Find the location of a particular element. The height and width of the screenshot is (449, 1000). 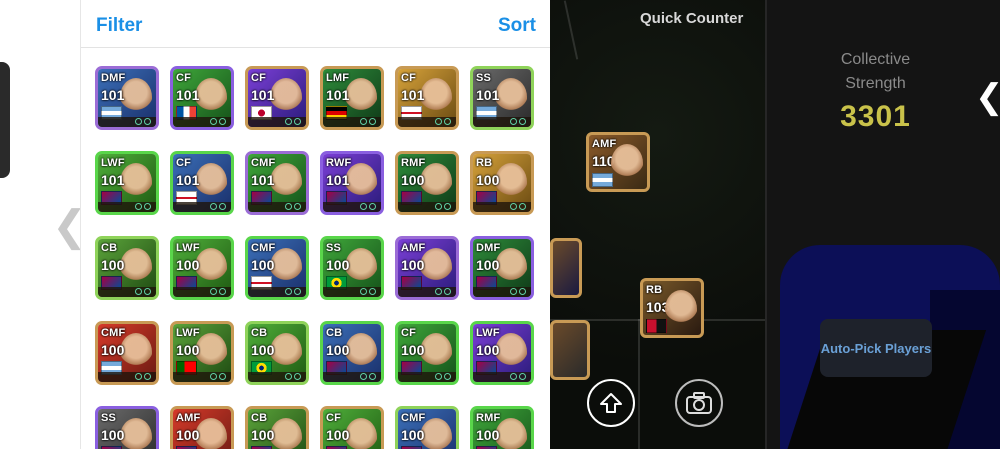

player-position: RMF is located at coordinates (413, 163).